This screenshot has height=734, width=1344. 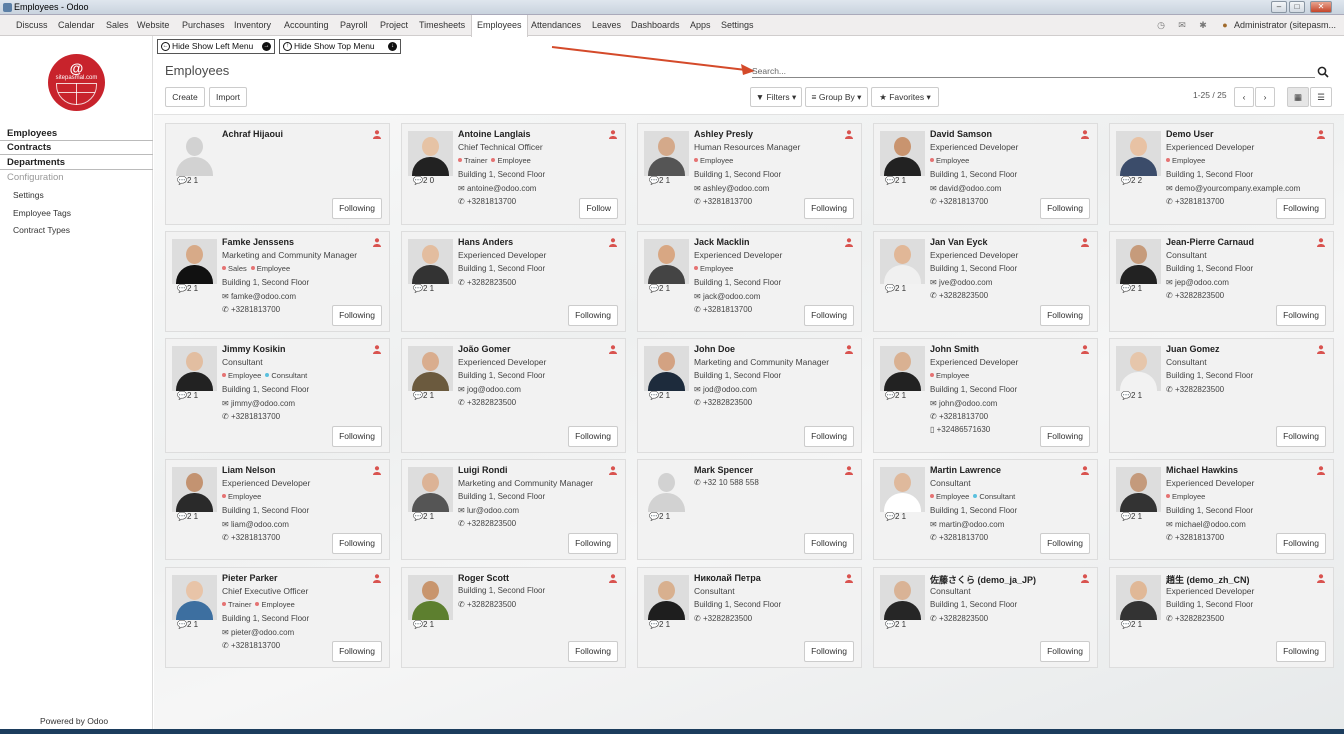 I want to click on employee-email: ✉ demo@yourcompany.example.com, so click(x=1233, y=188).